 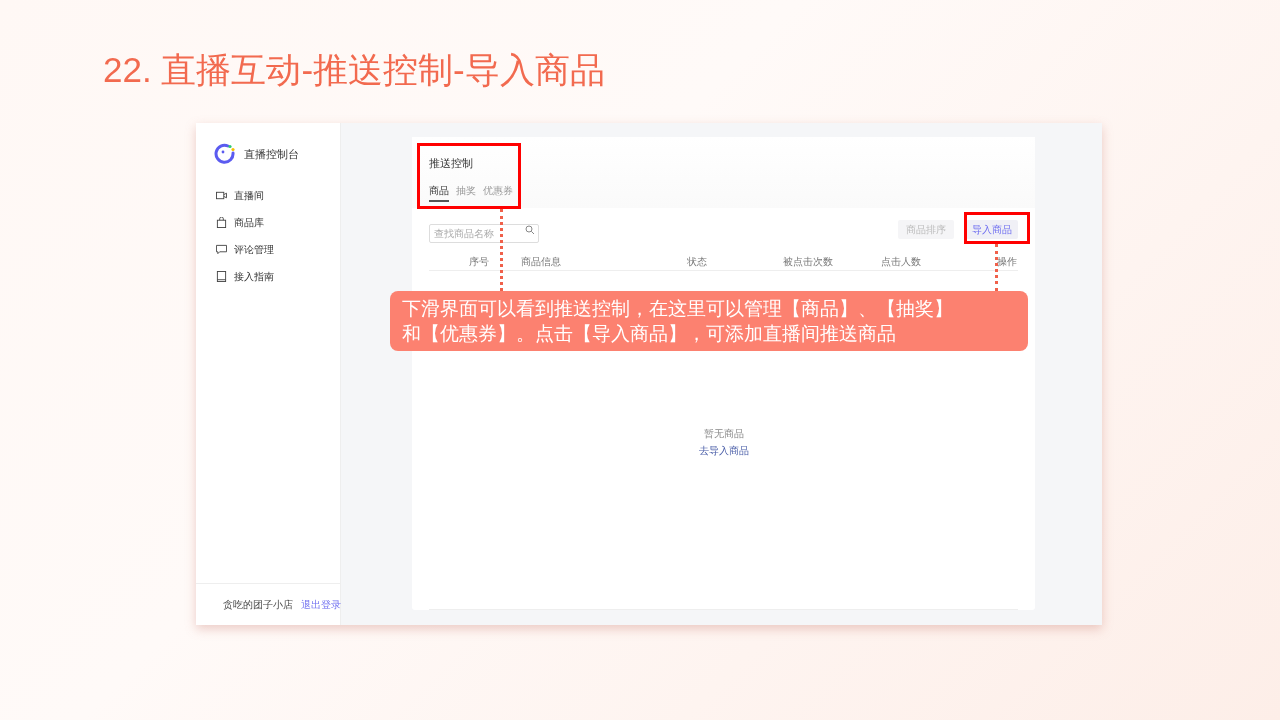 What do you see at coordinates (697, 262) in the screenshot?
I see `column-header: 状态` at bounding box center [697, 262].